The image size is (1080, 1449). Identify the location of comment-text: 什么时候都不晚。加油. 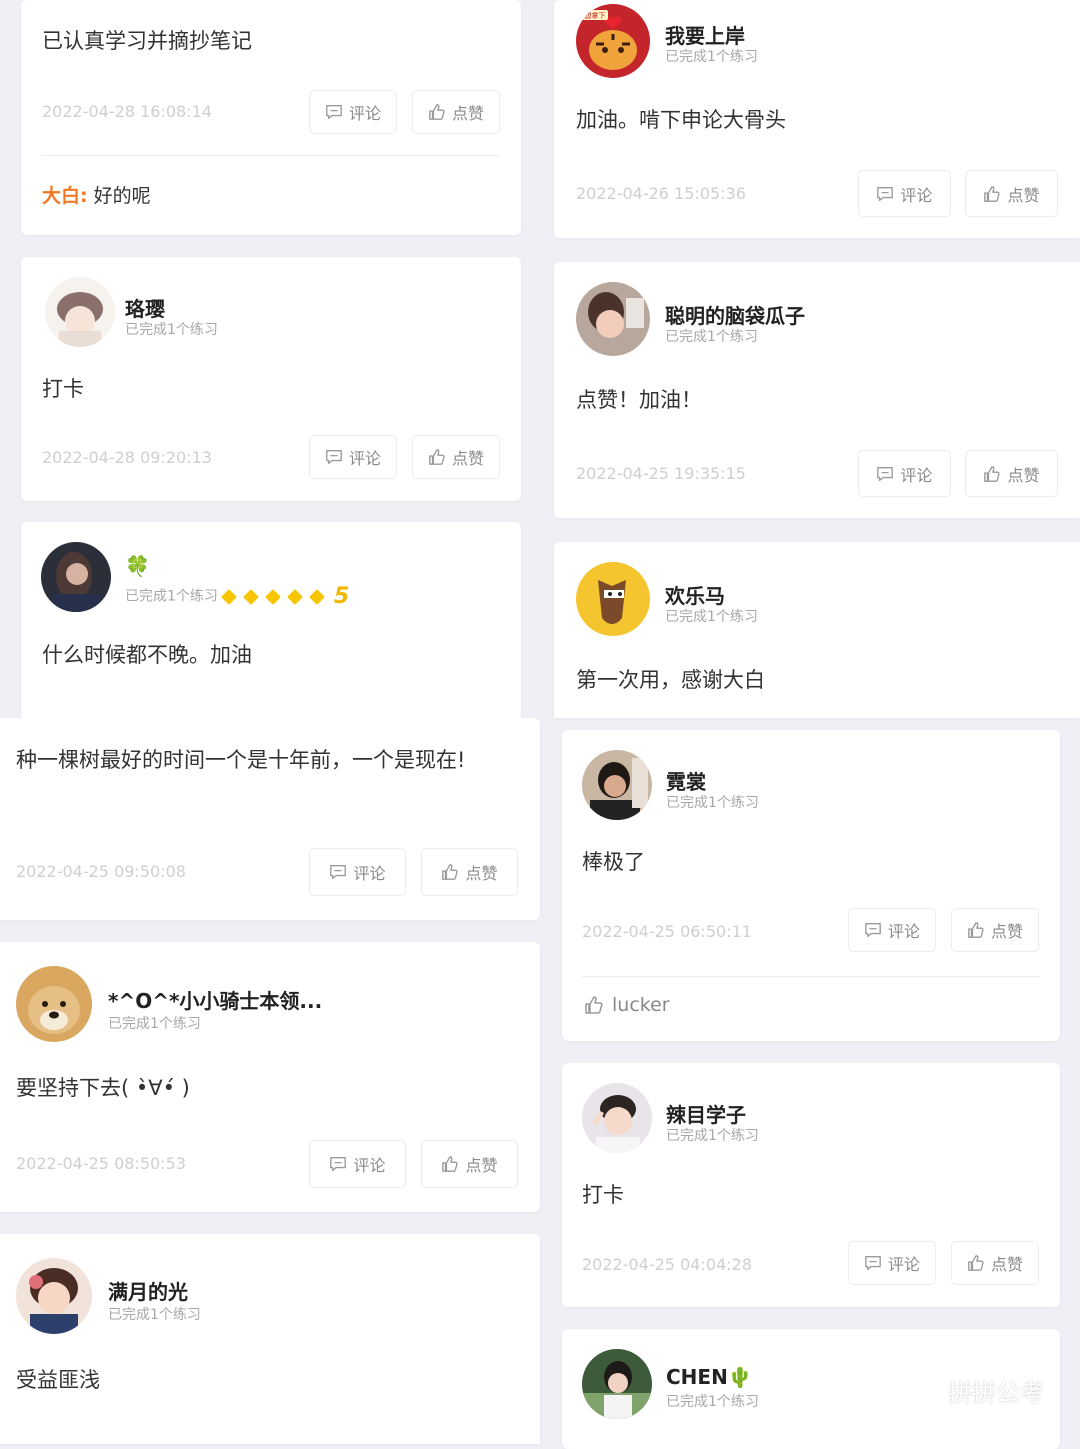
(147, 655).